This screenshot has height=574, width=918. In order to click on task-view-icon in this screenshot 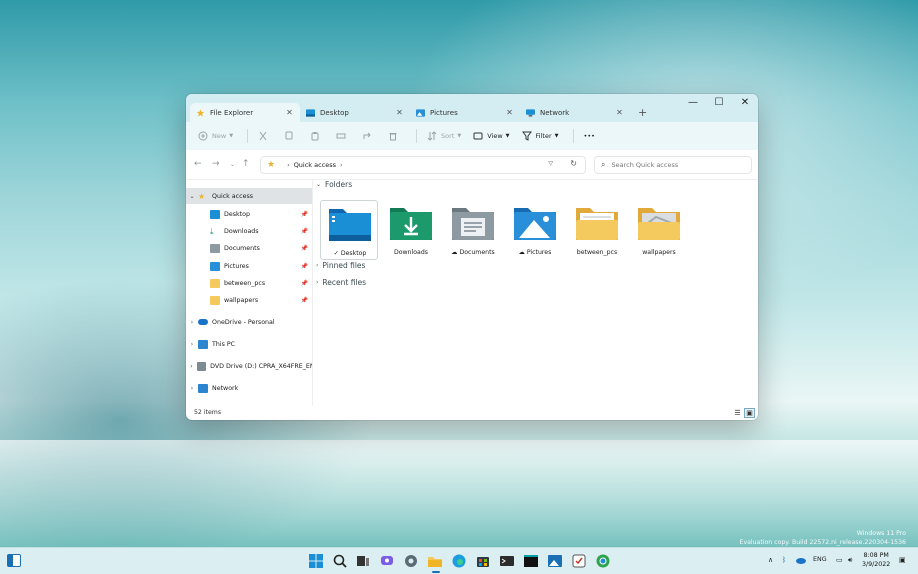, I will do `click(363, 561)`.